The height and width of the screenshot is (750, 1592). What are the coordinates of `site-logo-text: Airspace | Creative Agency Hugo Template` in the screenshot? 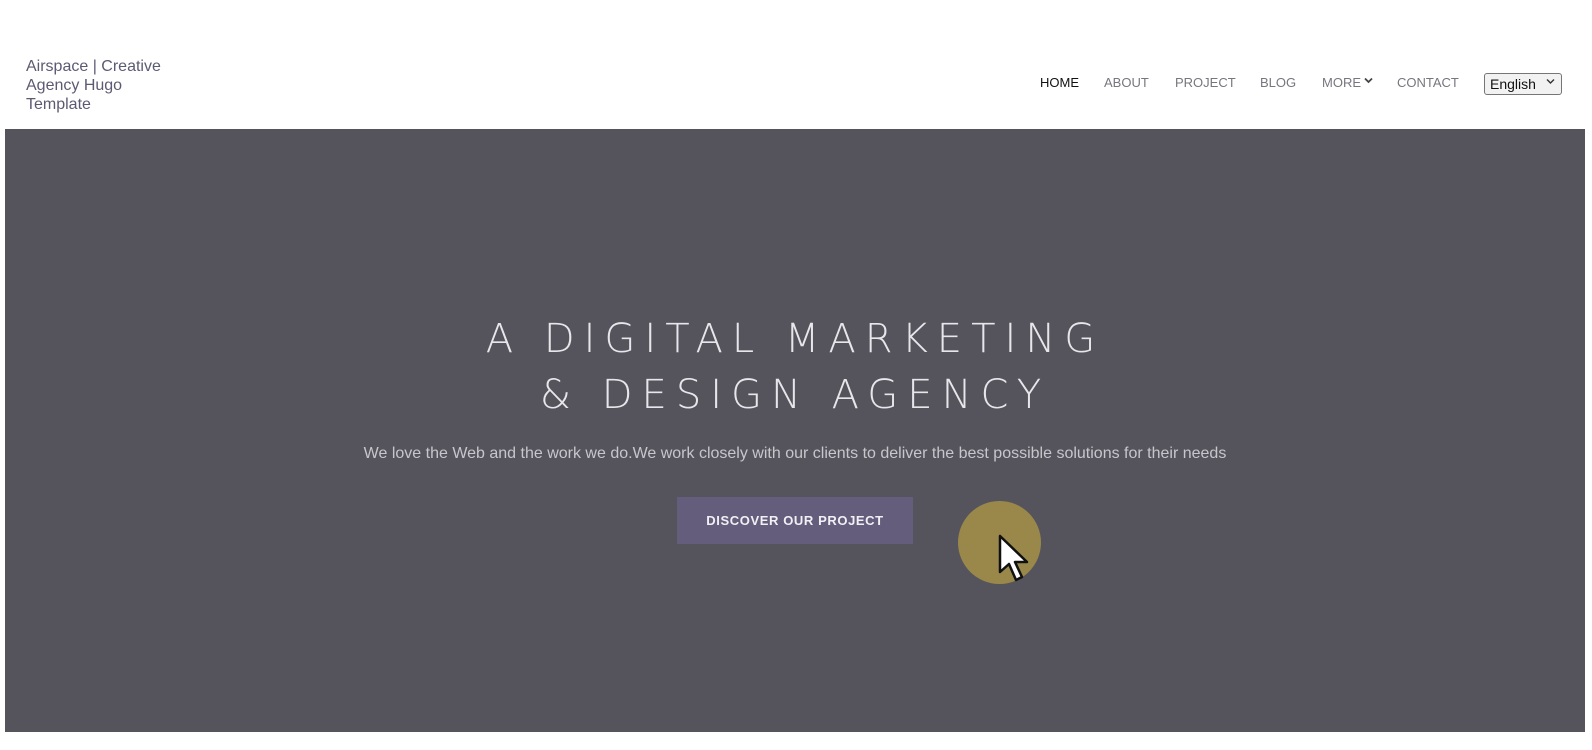 It's located at (101, 85).